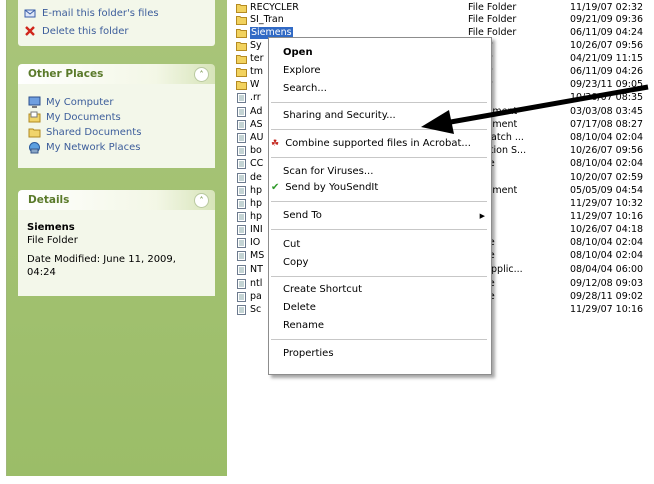 This screenshot has height=484, width=654. Describe the element at coordinates (274, 7) in the screenshot. I see `file-name: RECYCLER` at that location.